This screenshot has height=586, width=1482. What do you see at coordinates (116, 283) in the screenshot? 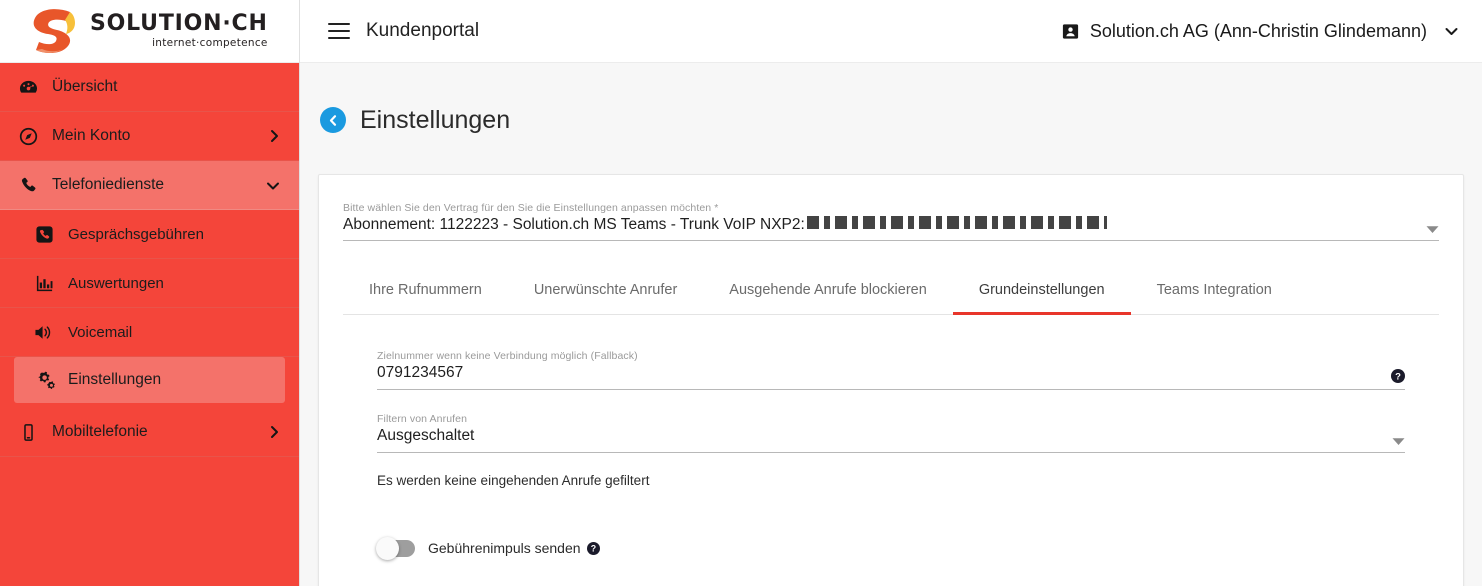
I see `sidebar-item-label: Auswertungen` at bounding box center [116, 283].